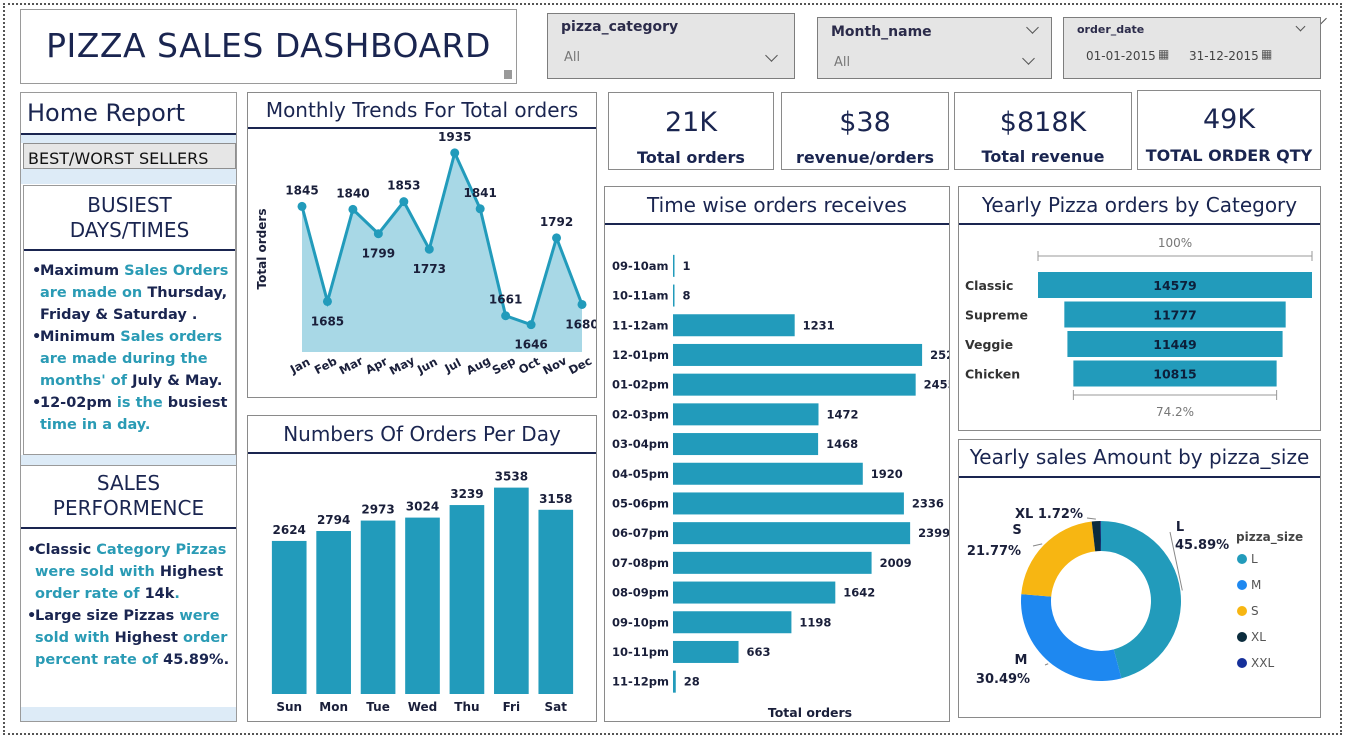  What do you see at coordinates (529, 365) in the screenshot?
I see `x-tick-label: Oct` at bounding box center [529, 365].